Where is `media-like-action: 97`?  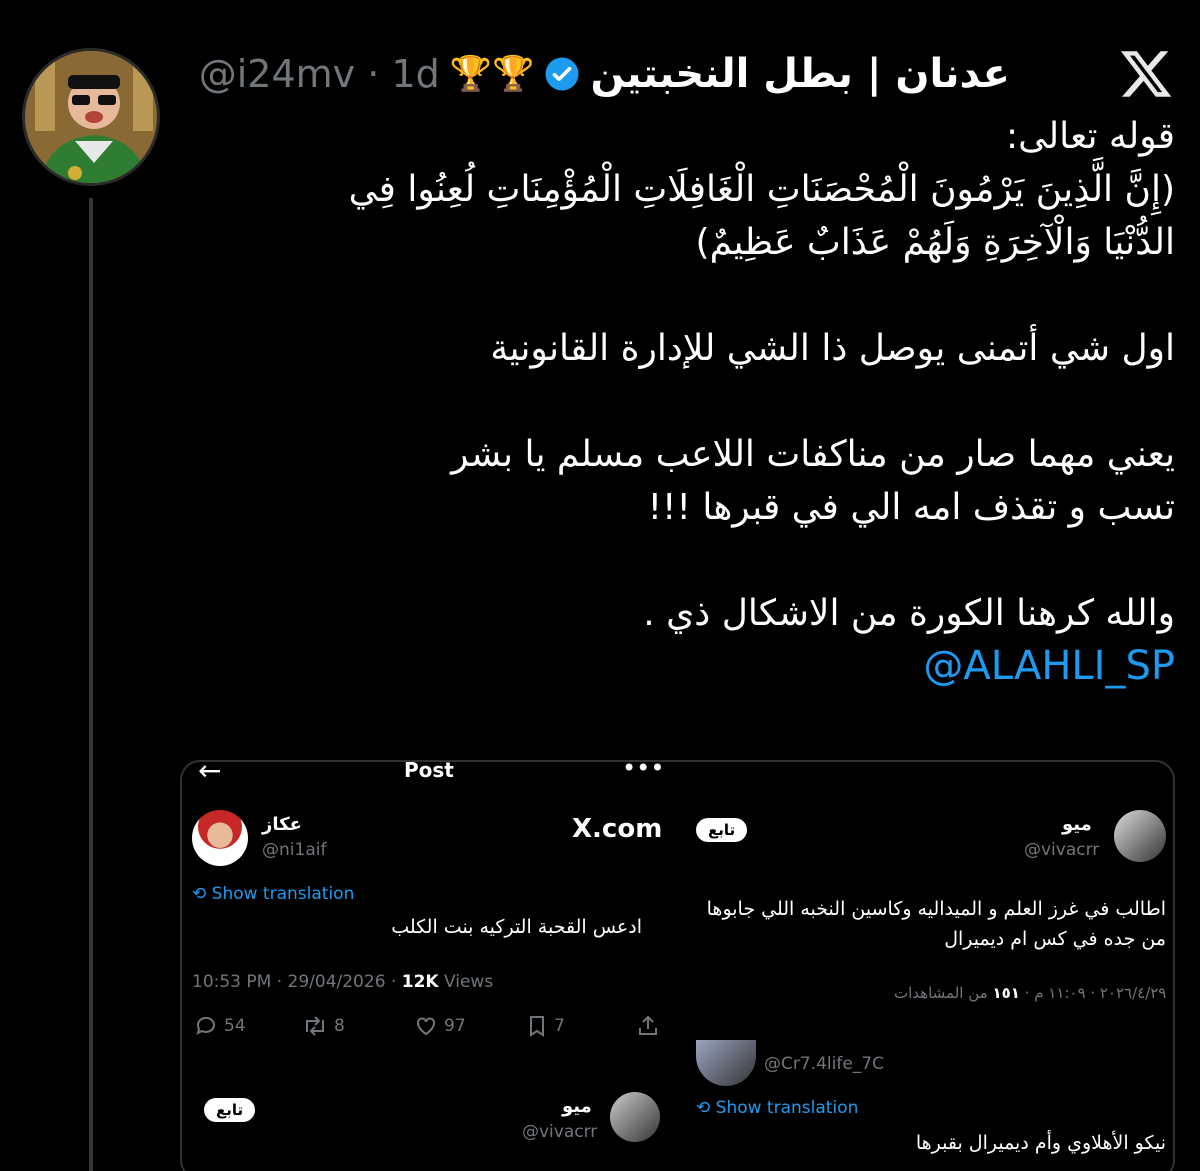
media-like-action: 97 is located at coordinates (440, 1026).